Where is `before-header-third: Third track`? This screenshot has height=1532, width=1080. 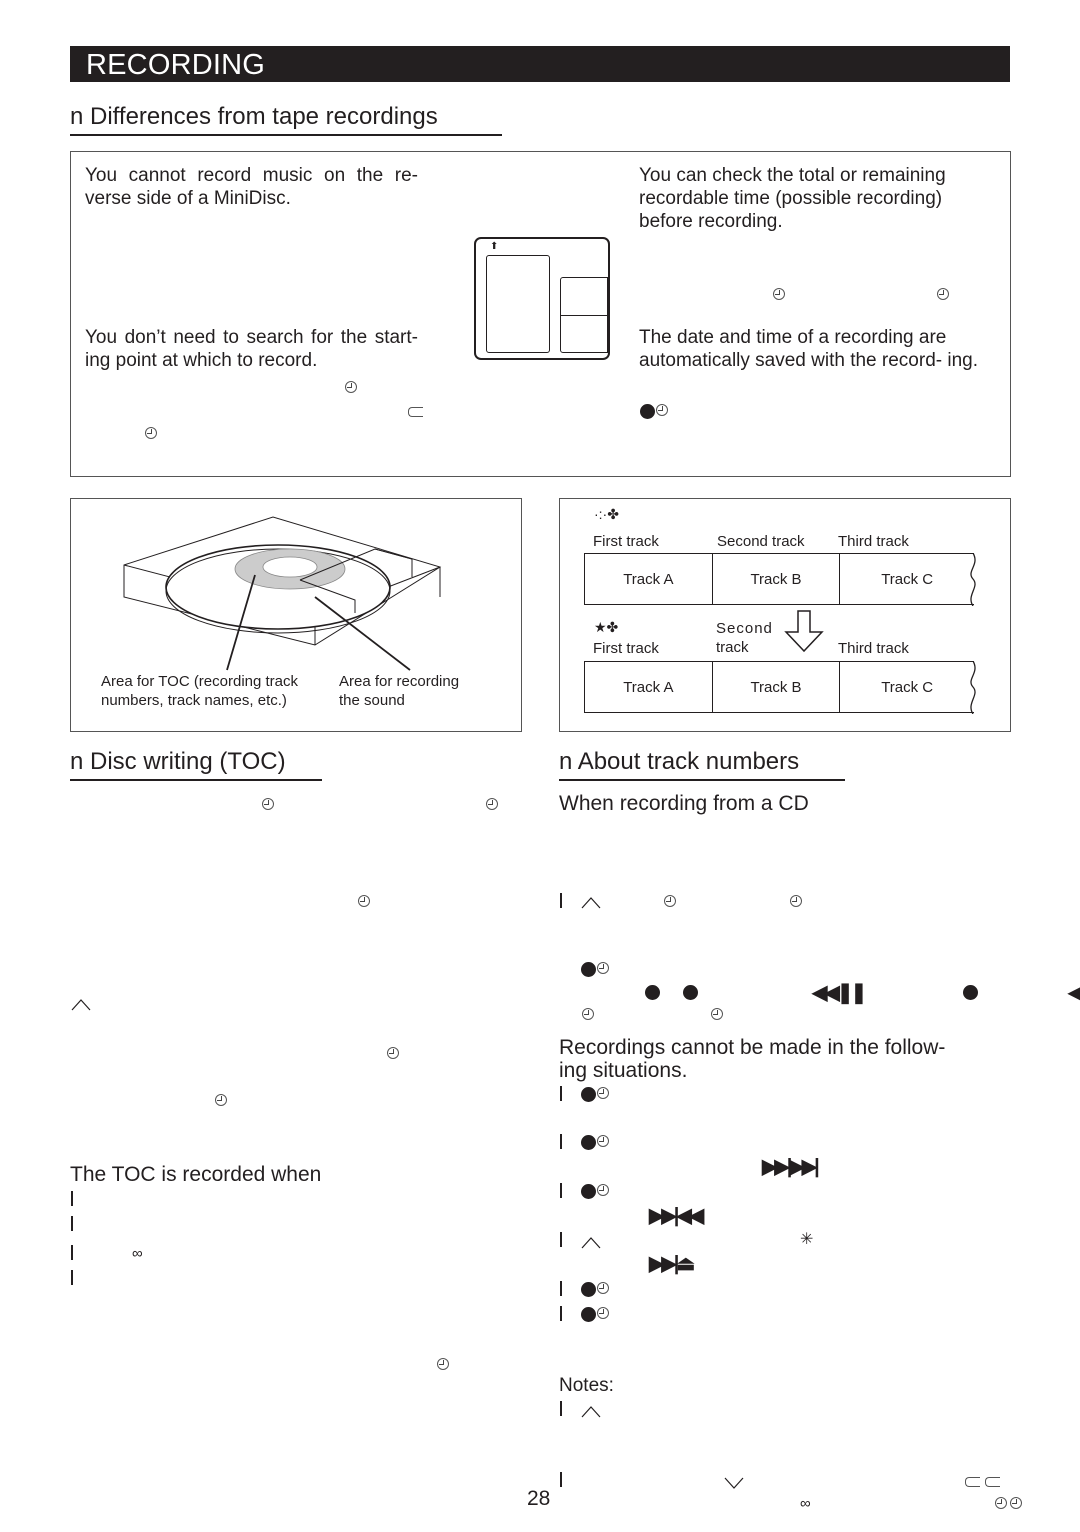
before-header-third: Third track is located at coordinates (873, 541).